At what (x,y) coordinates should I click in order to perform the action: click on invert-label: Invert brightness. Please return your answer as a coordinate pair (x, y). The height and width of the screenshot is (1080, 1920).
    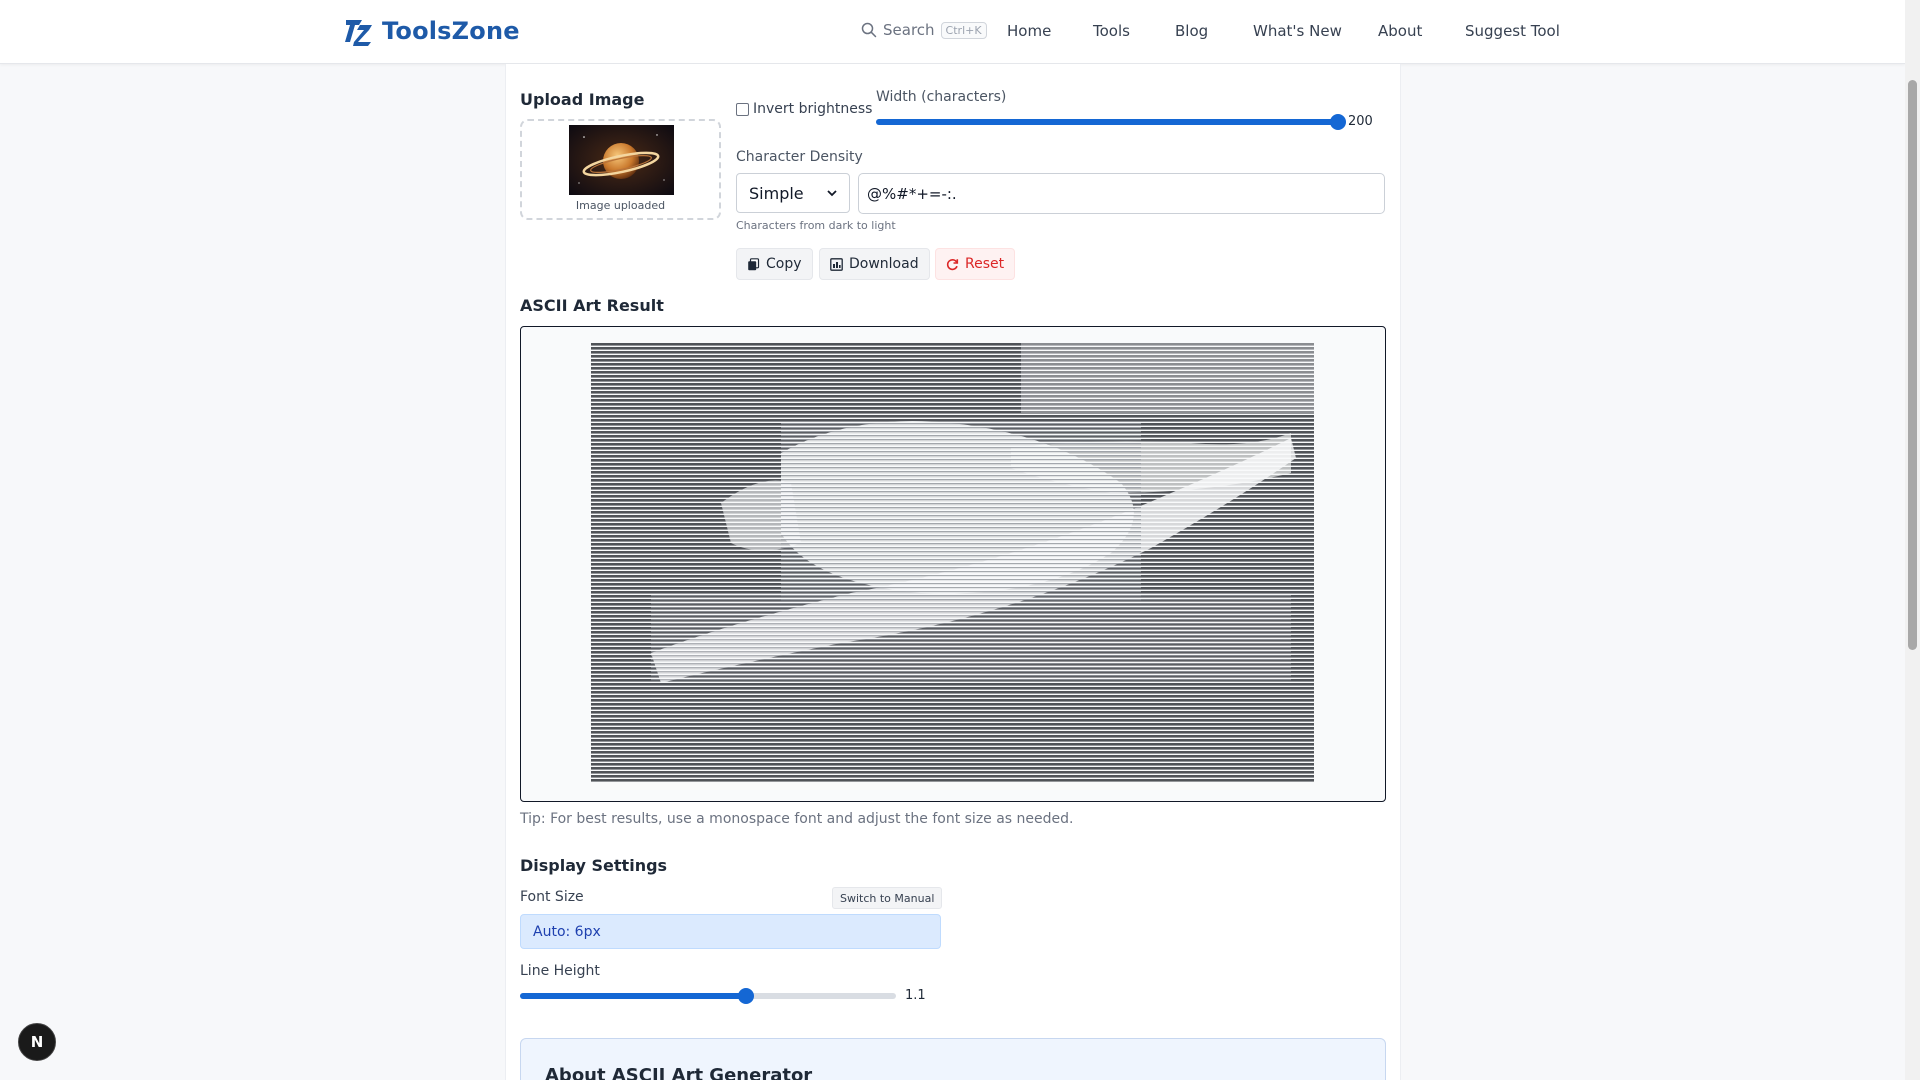
    Looking at the image, I should click on (813, 109).